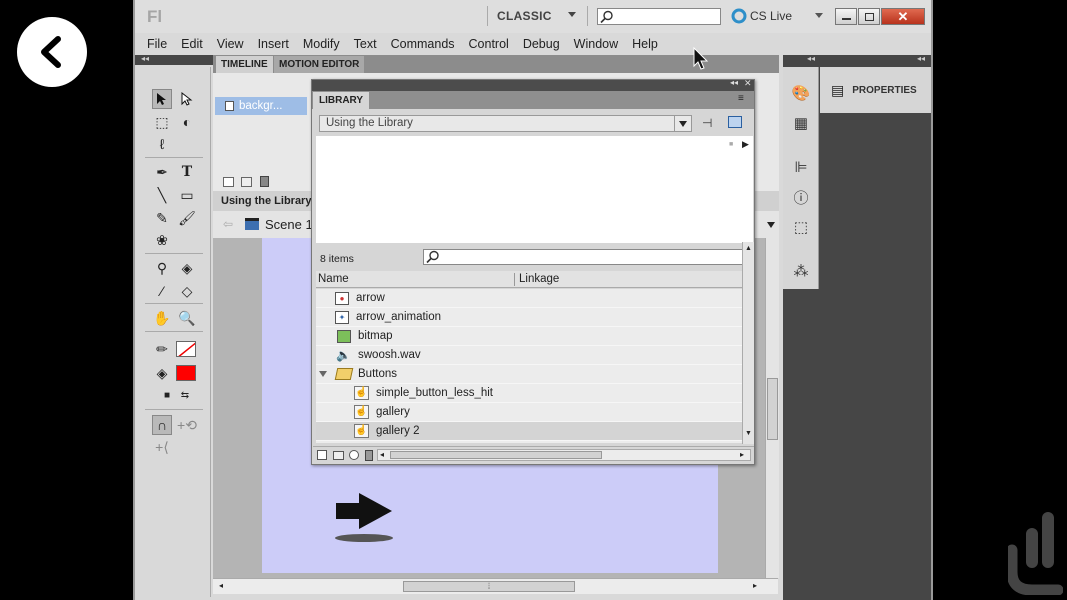  What do you see at coordinates (903, 16) in the screenshot?
I see `close-button: ✕` at bounding box center [903, 16].